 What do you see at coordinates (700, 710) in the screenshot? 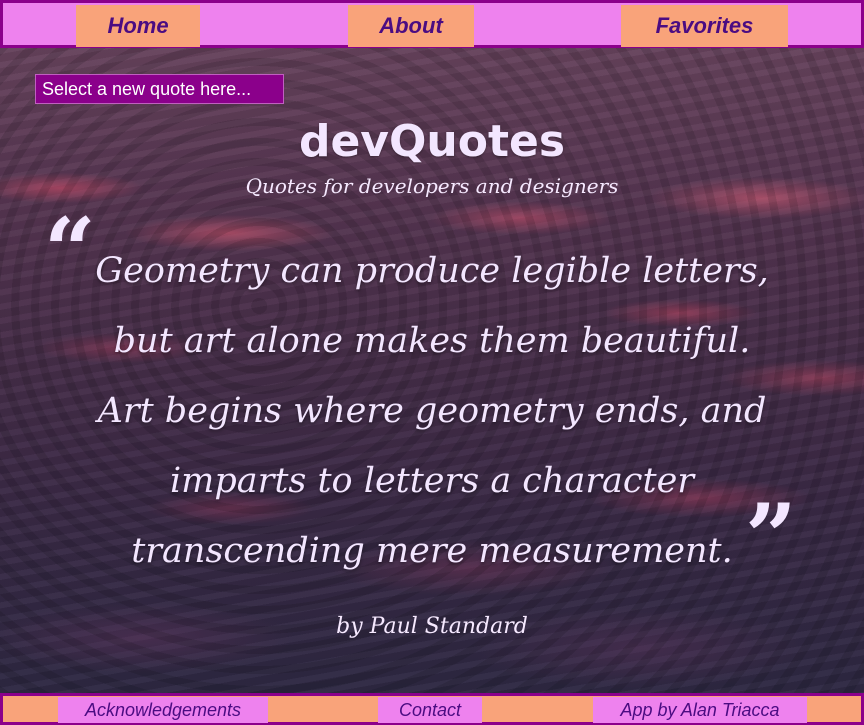
I see `footer-app-credit-link: App by Alan Triacca` at bounding box center [700, 710].